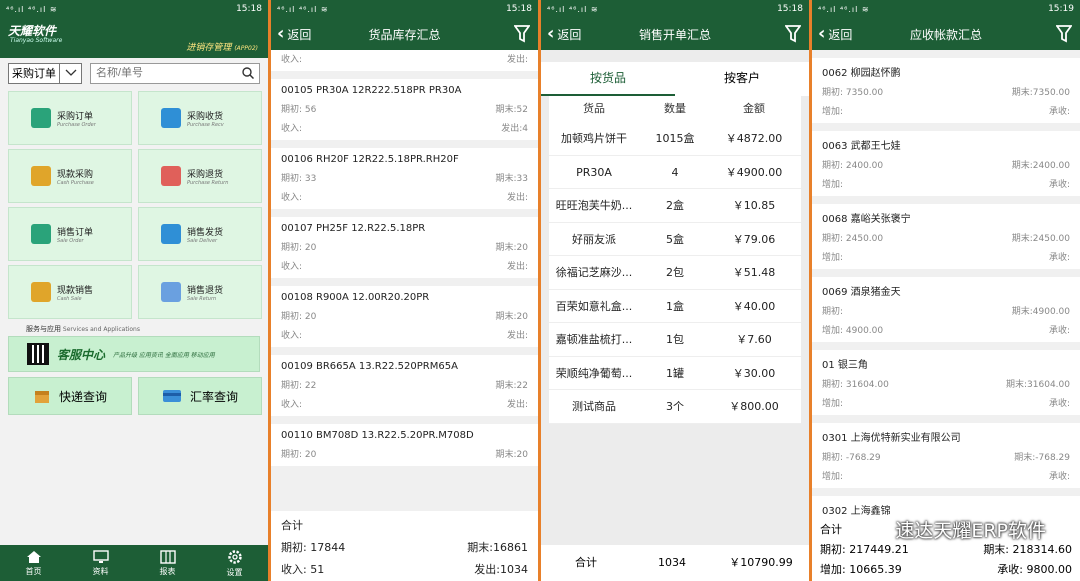  What do you see at coordinates (404, 60) in the screenshot?
I see `list-item: 收入: 发出:` at bounding box center [404, 60].